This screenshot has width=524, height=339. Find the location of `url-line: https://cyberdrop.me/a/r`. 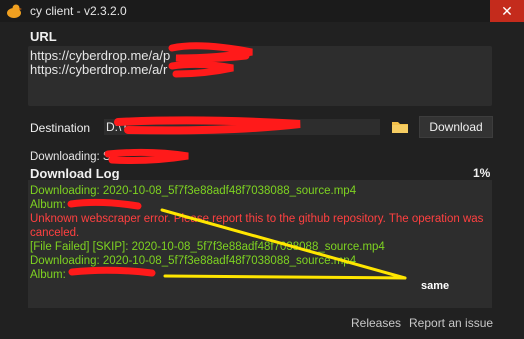

url-line: https://cyberdrop.me/a/r is located at coordinates (99, 69).